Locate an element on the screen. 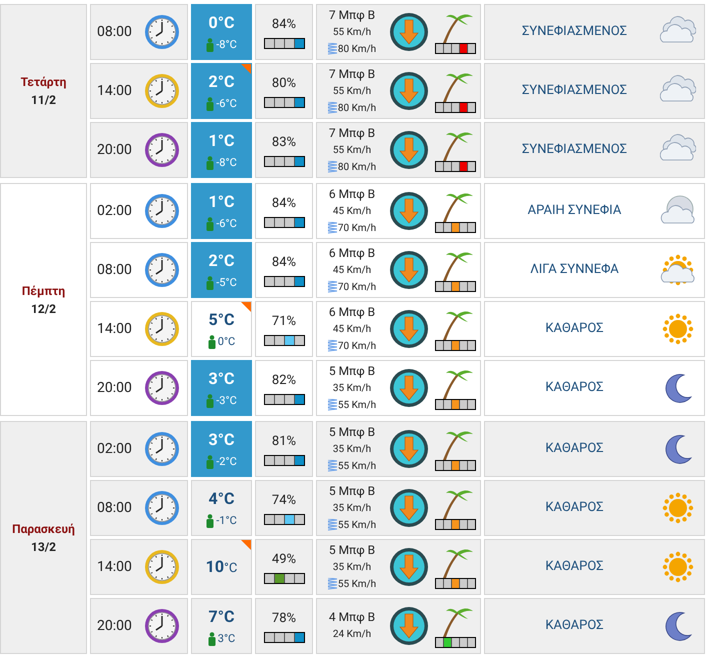 This screenshot has height=668, width=707. sky-condition: ΑΡΑΙΗ ΣΥΝΕΦΙΑ is located at coordinates (574, 211).